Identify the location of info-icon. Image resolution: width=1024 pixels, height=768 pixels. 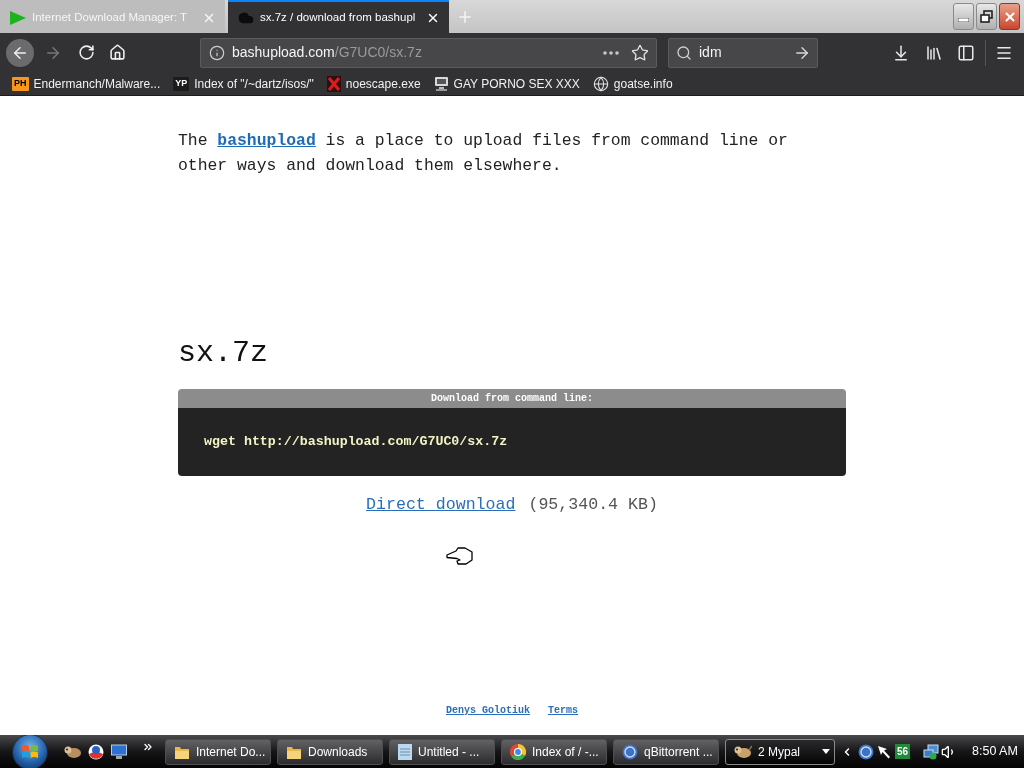
(217, 52).